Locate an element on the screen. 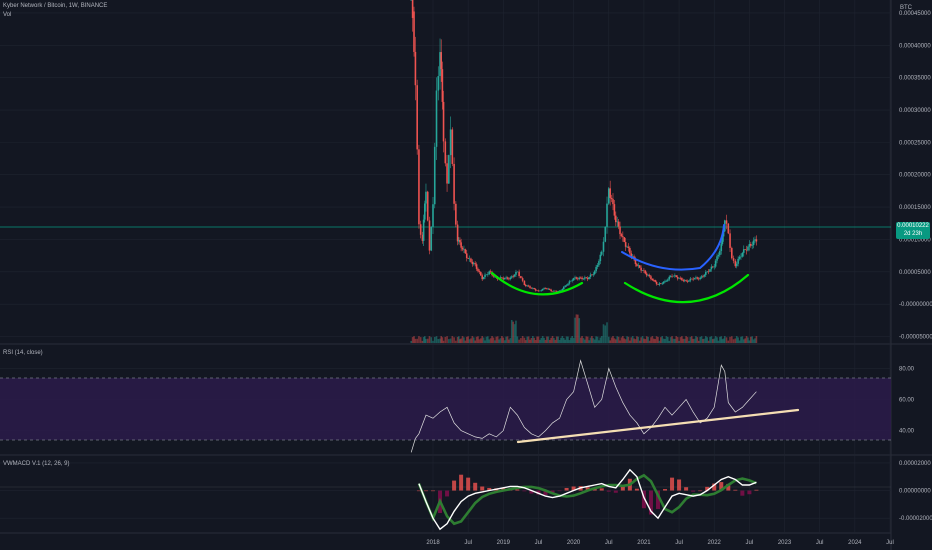 The height and width of the screenshot is (550, 932). vwmacd-label: VWMACD V.1 (12, 26, 9) is located at coordinates (36, 464).